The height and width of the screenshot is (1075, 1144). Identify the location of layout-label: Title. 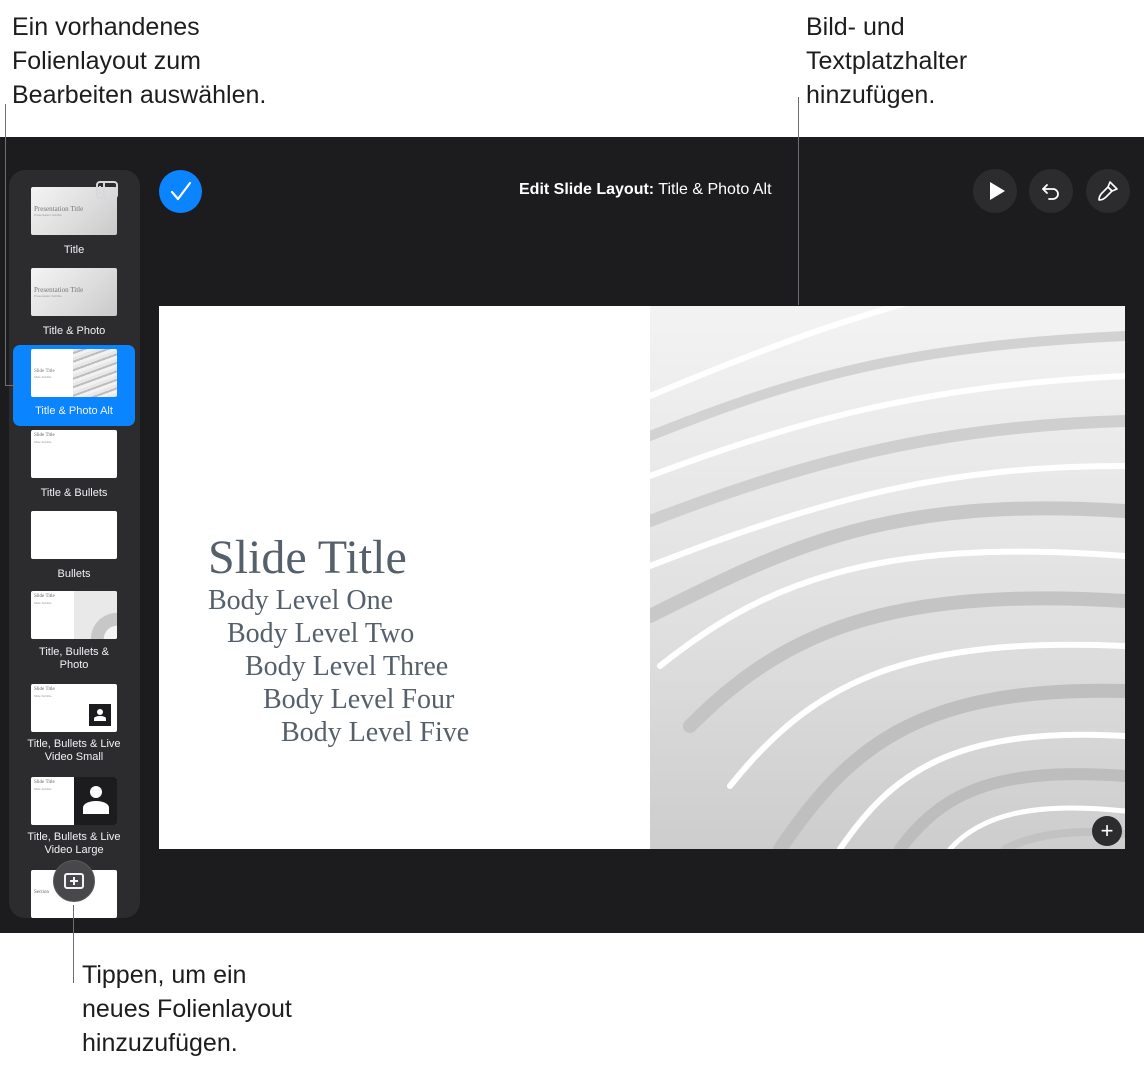
(74, 250).